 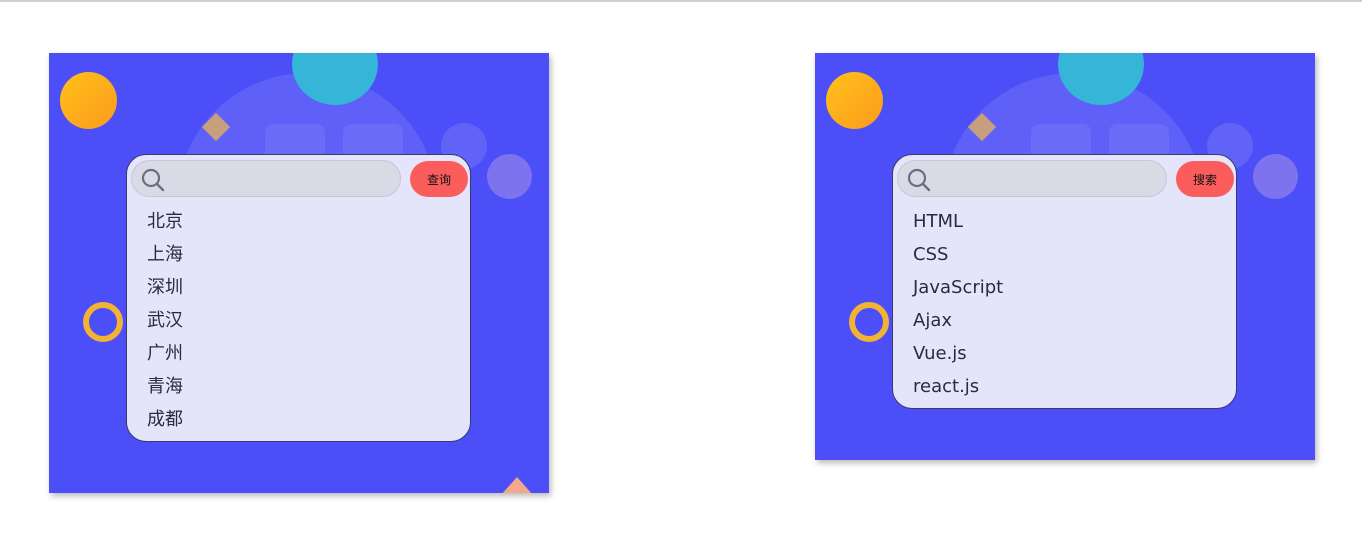 I want to click on search-bar: 搜索, so click(x=1065, y=179).